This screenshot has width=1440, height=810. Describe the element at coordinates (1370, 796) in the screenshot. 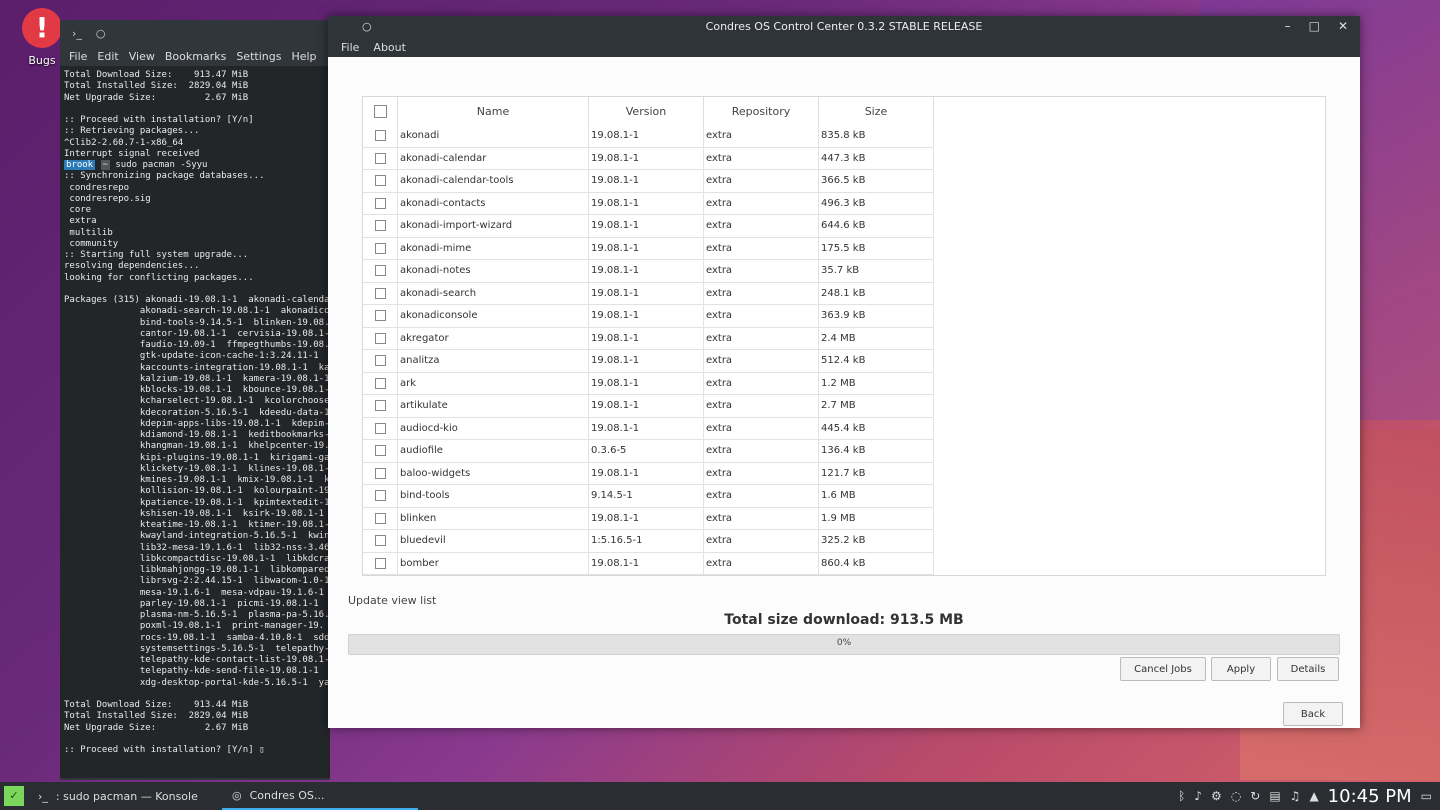

I see `clock: 10:45 PM` at that location.